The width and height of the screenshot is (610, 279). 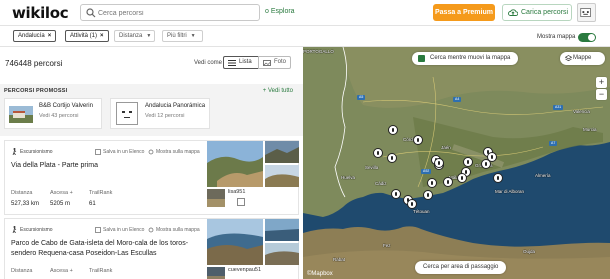 What do you see at coordinates (590, 129) in the screenshot?
I see `map-place-label: Murcia` at bounding box center [590, 129].